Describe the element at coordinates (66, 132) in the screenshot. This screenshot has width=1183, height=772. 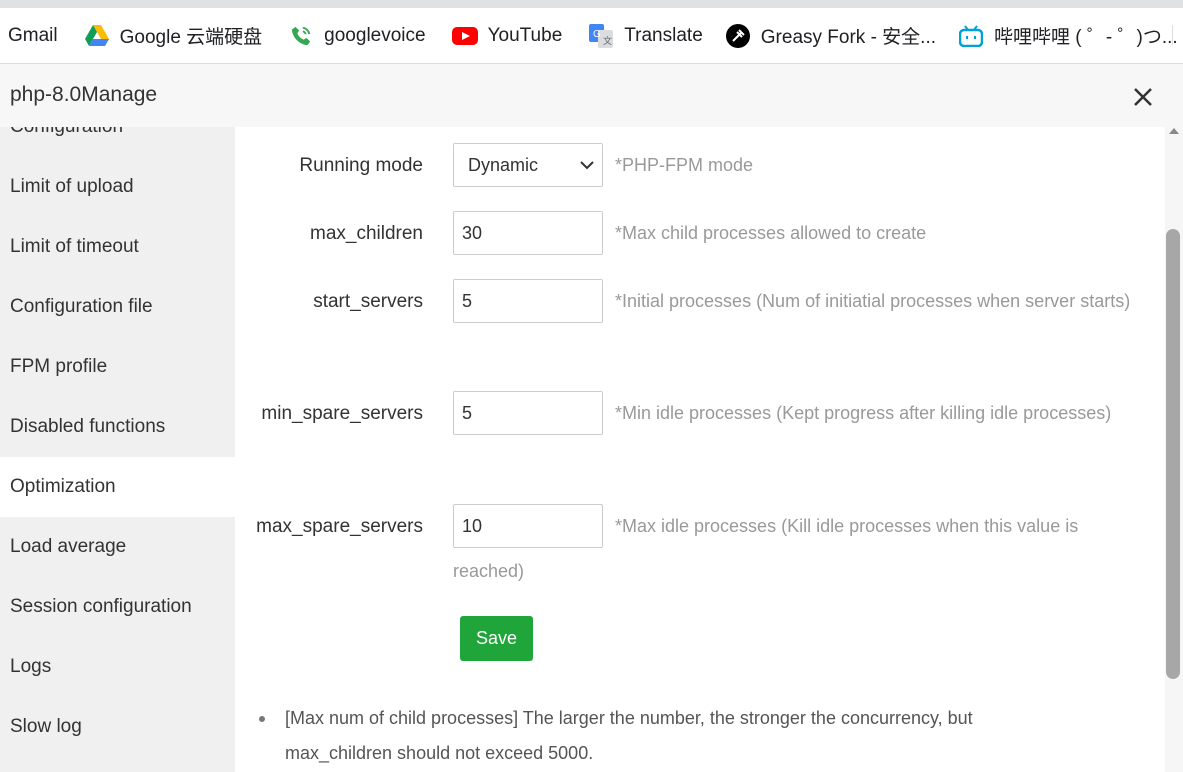
I see `sidebar-item-label: Configuration` at that location.